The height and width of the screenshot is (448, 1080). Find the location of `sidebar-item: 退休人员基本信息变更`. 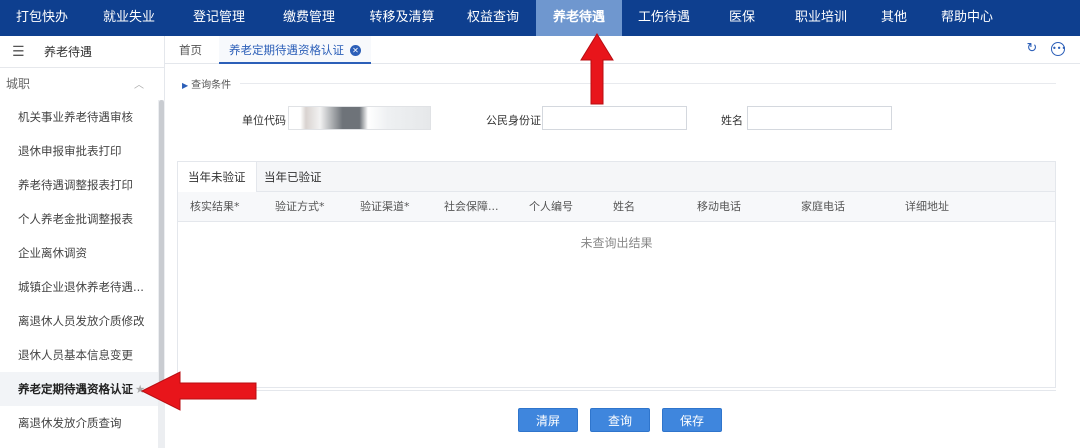

sidebar-item: 退休人员基本信息变更 is located at coordinates (79, 355).